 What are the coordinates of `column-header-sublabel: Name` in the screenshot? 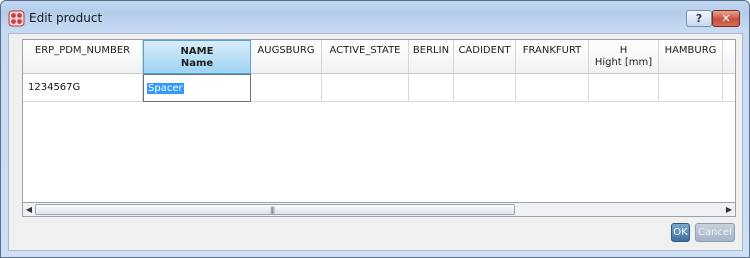 It's located at (197, 63).